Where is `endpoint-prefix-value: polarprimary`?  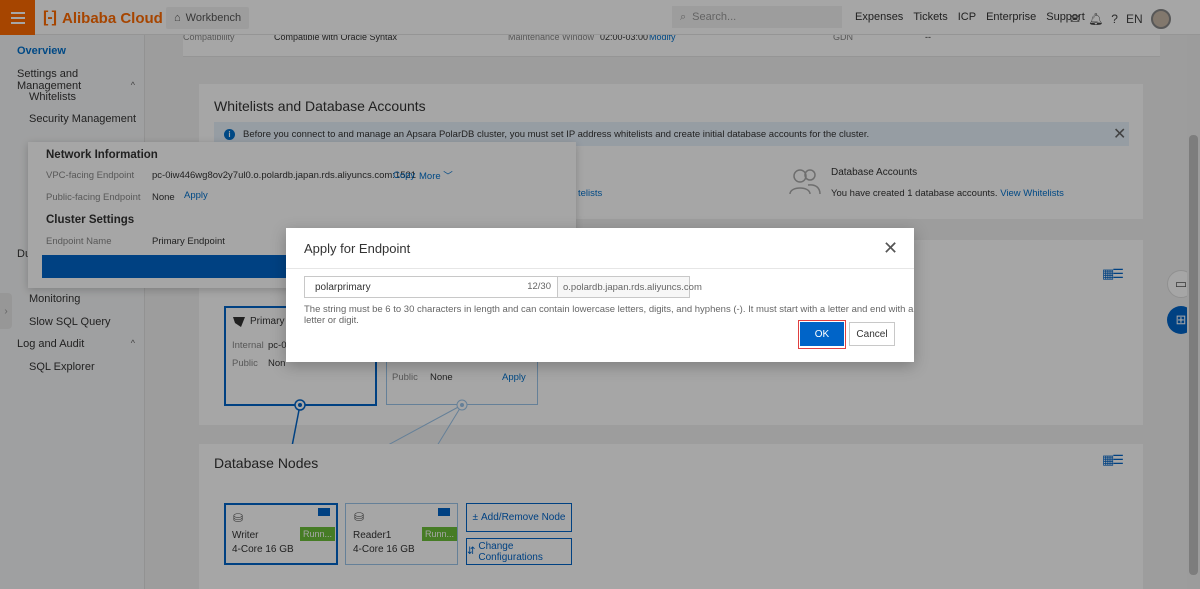 endpoint-prefix-value: polarprimary is located at coordinates (343, 287).